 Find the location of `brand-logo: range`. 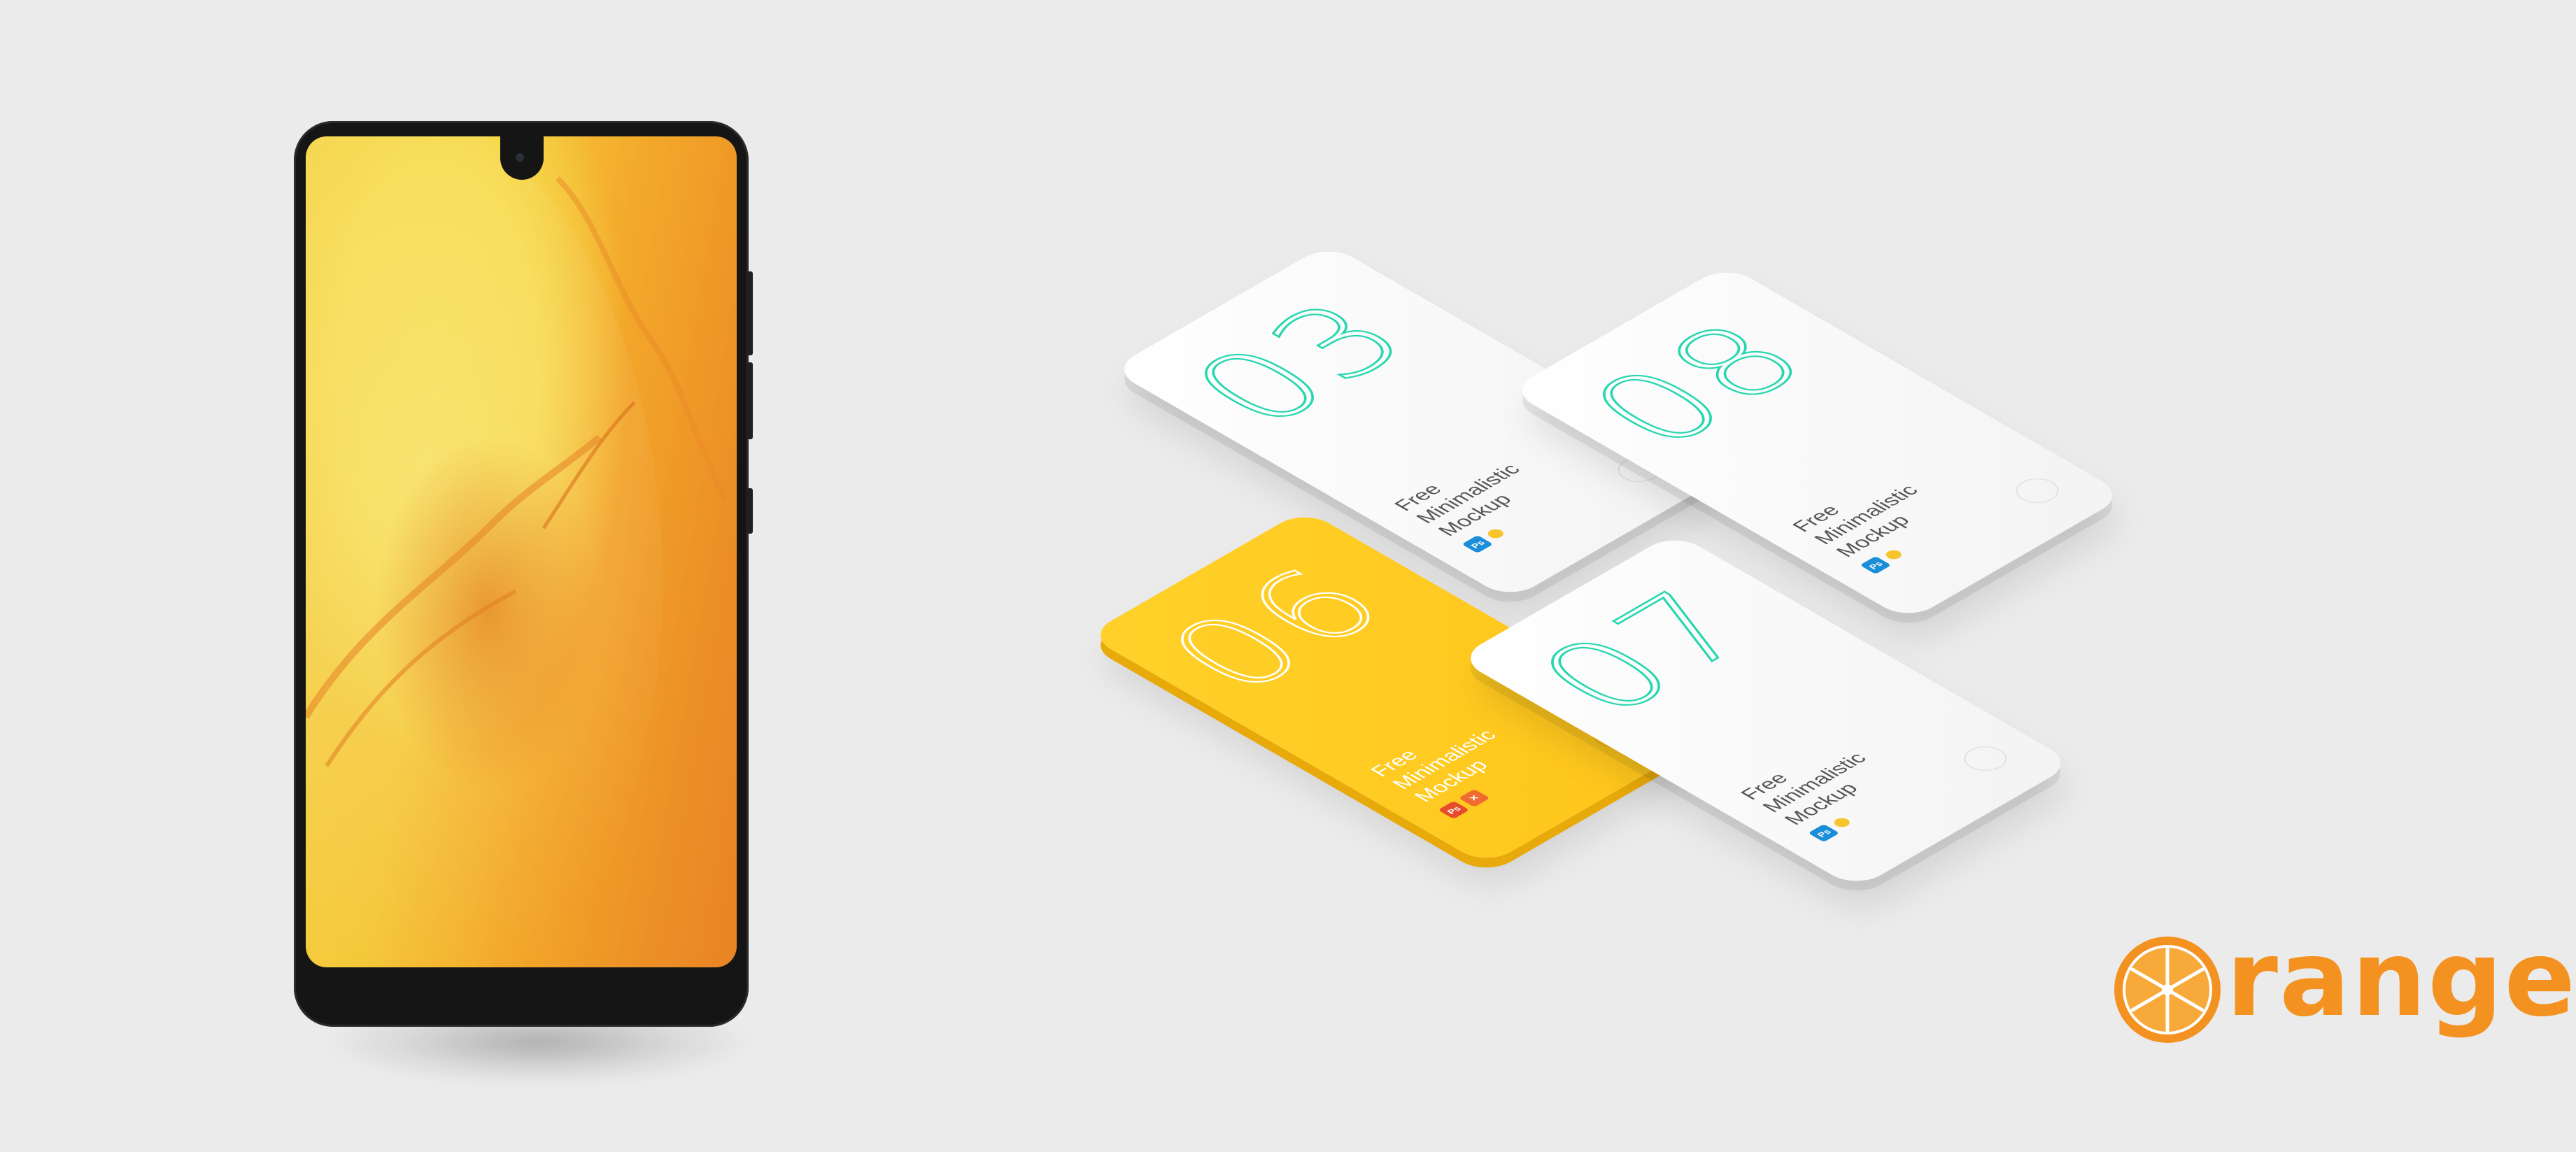

brand-logo: range is located at coordinates (2343, 986).